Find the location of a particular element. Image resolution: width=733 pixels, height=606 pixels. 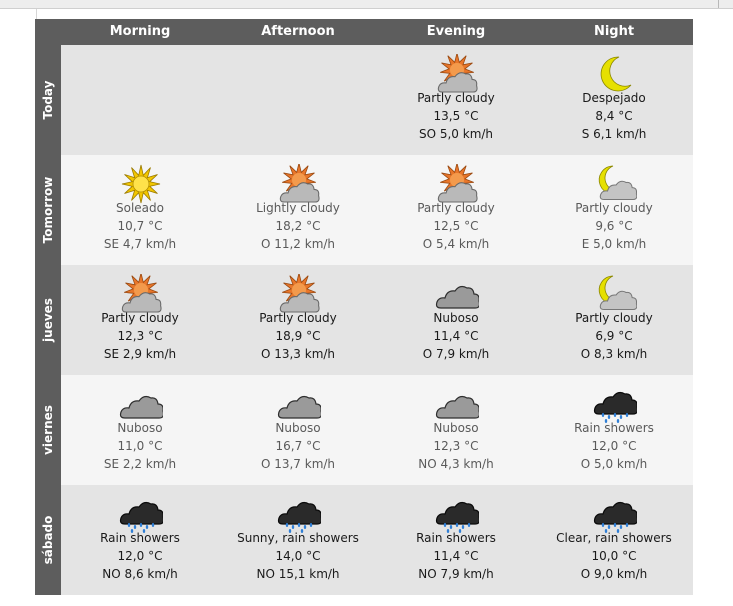

condition-text: Clear, rain showers is located at coordinates (614, 538).